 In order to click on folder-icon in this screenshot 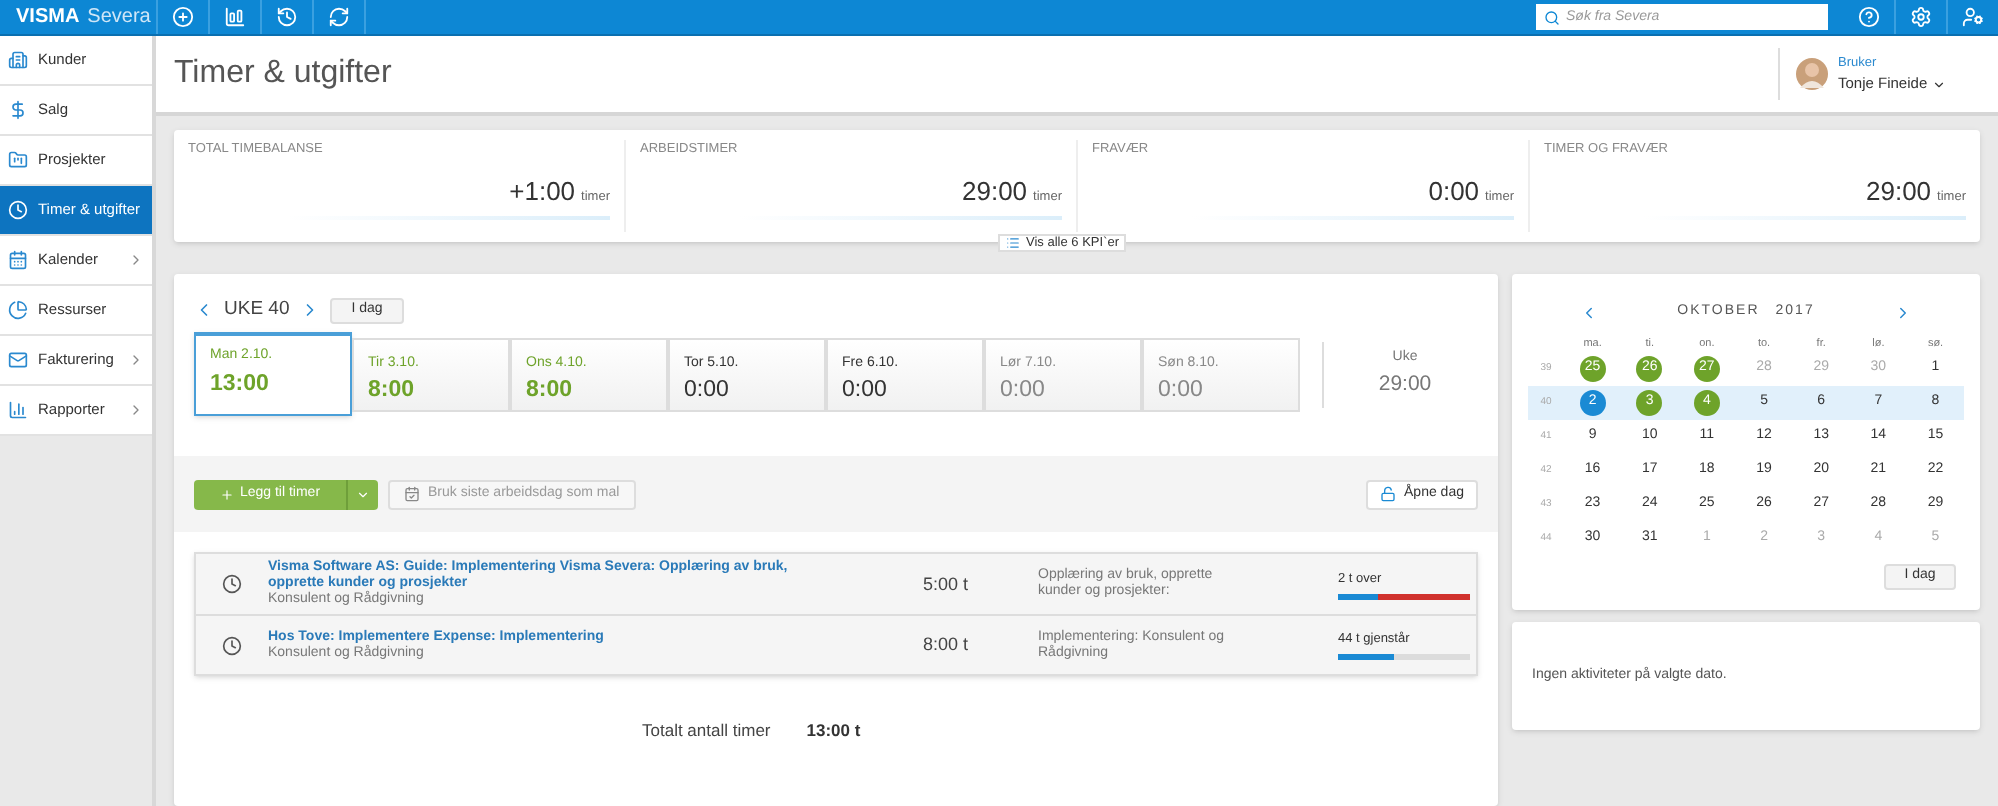, I will do `click(18, 160)`.